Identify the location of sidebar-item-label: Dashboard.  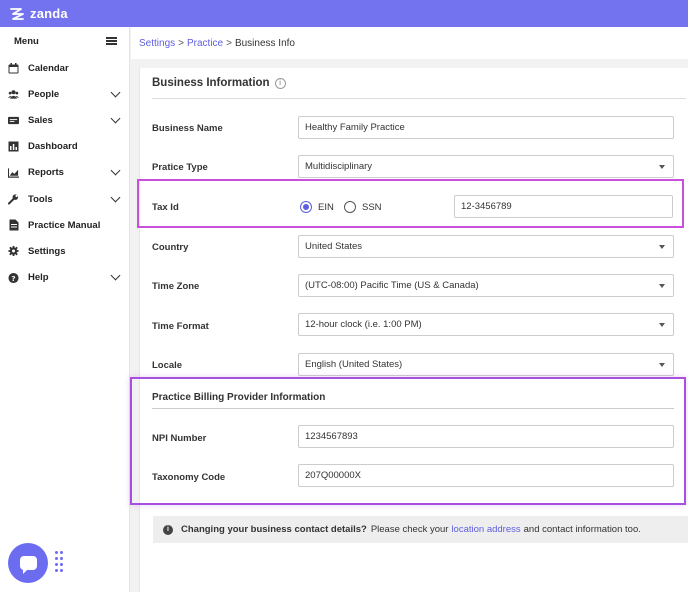
(53, 147).